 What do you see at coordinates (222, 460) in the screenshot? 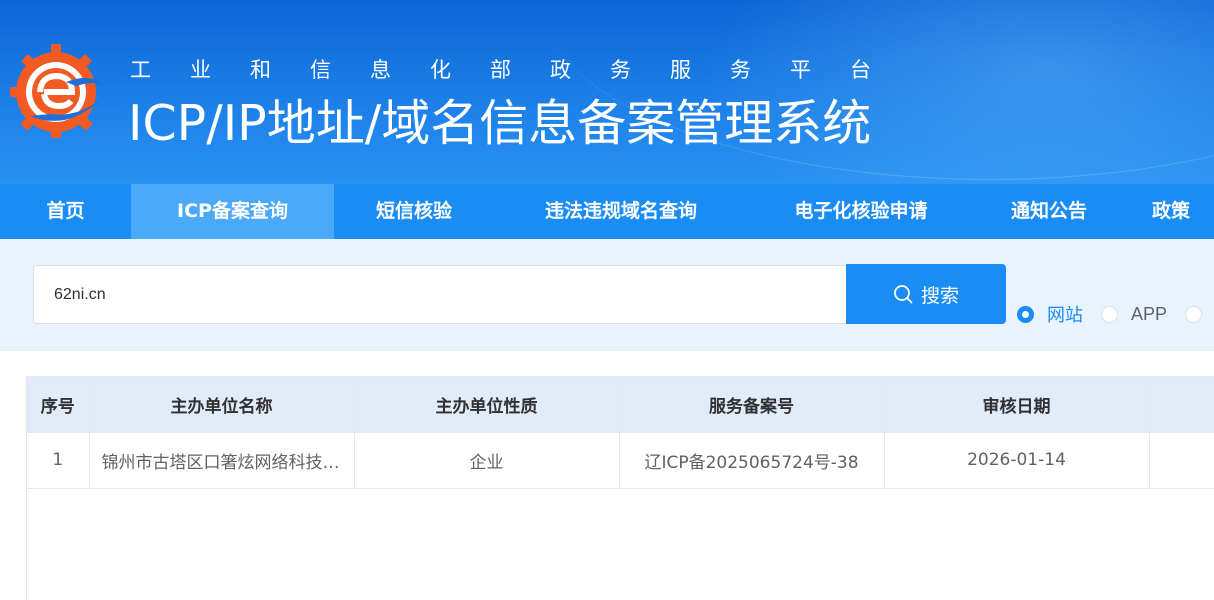
I see `cell-org-name: 锦州市古塔区口箸炫网络科技有限公司` at bounding box center [222, 460].